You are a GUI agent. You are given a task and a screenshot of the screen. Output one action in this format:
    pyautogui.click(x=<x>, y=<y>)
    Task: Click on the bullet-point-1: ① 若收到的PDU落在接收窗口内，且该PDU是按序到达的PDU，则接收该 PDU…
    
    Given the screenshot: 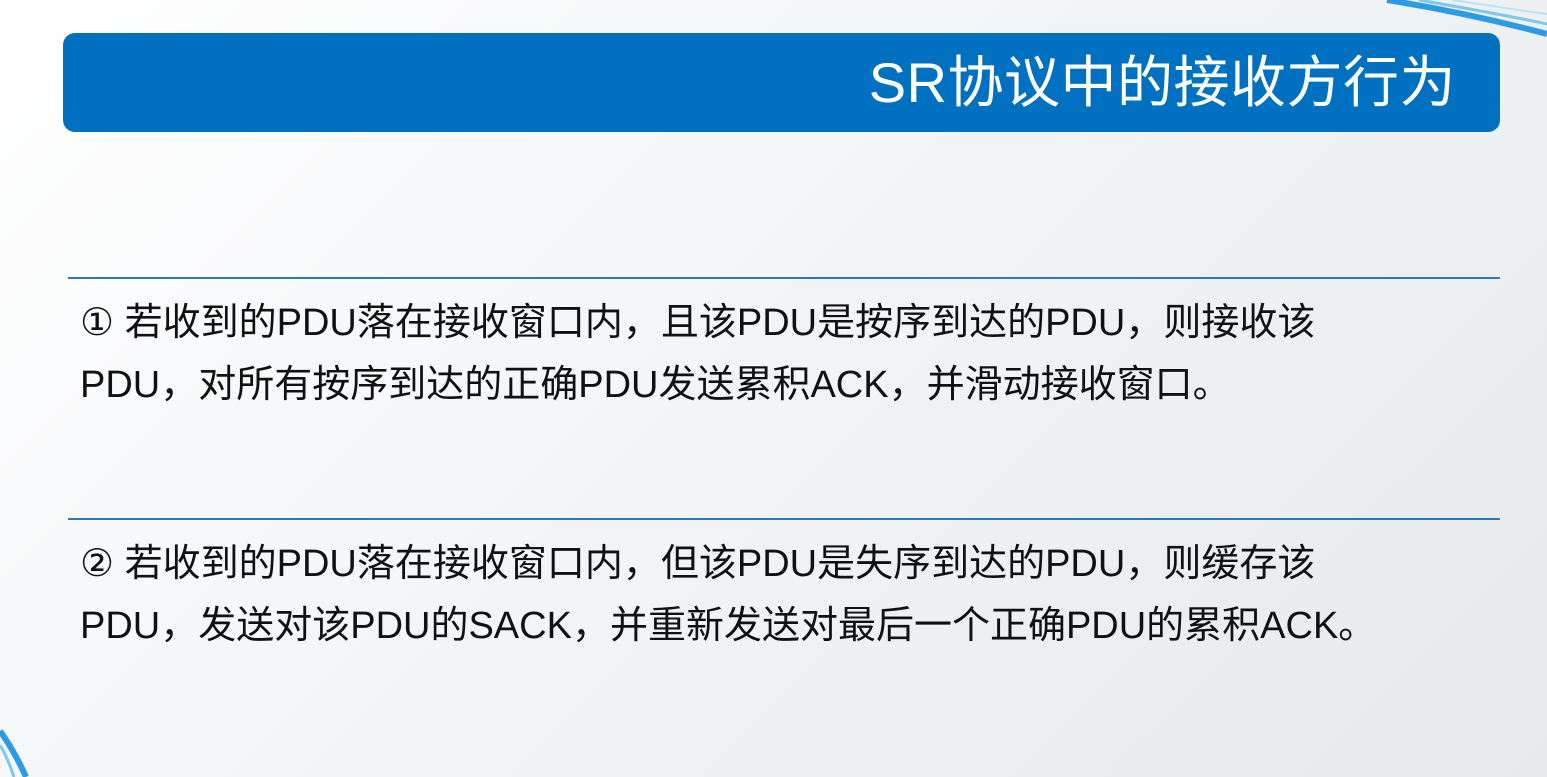 What is the action you would take?
    pyautogui.click(x=785, y=354)
    